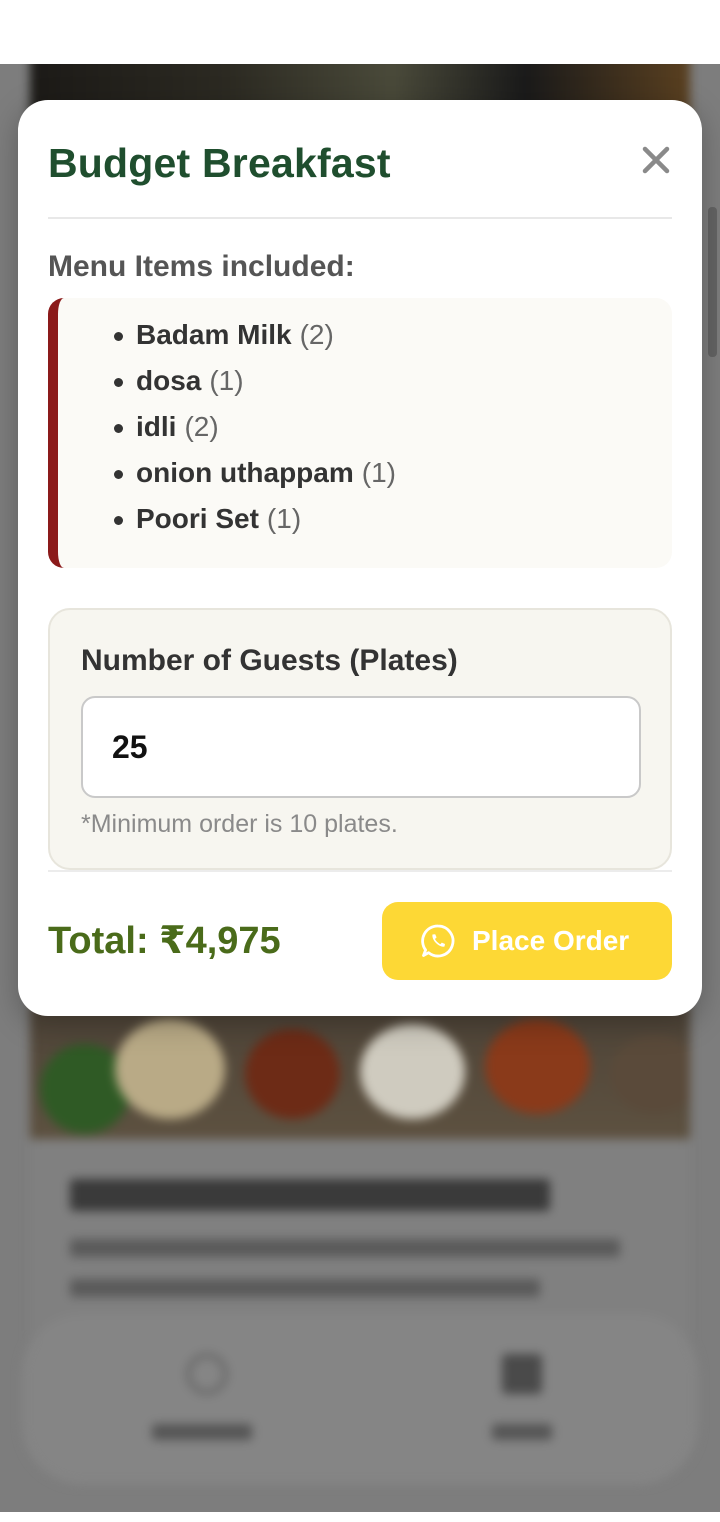 Image resolution: width=720 pixels, height=1522 pixels. I want to click on menu-item: idli (2), so click(248, 427).